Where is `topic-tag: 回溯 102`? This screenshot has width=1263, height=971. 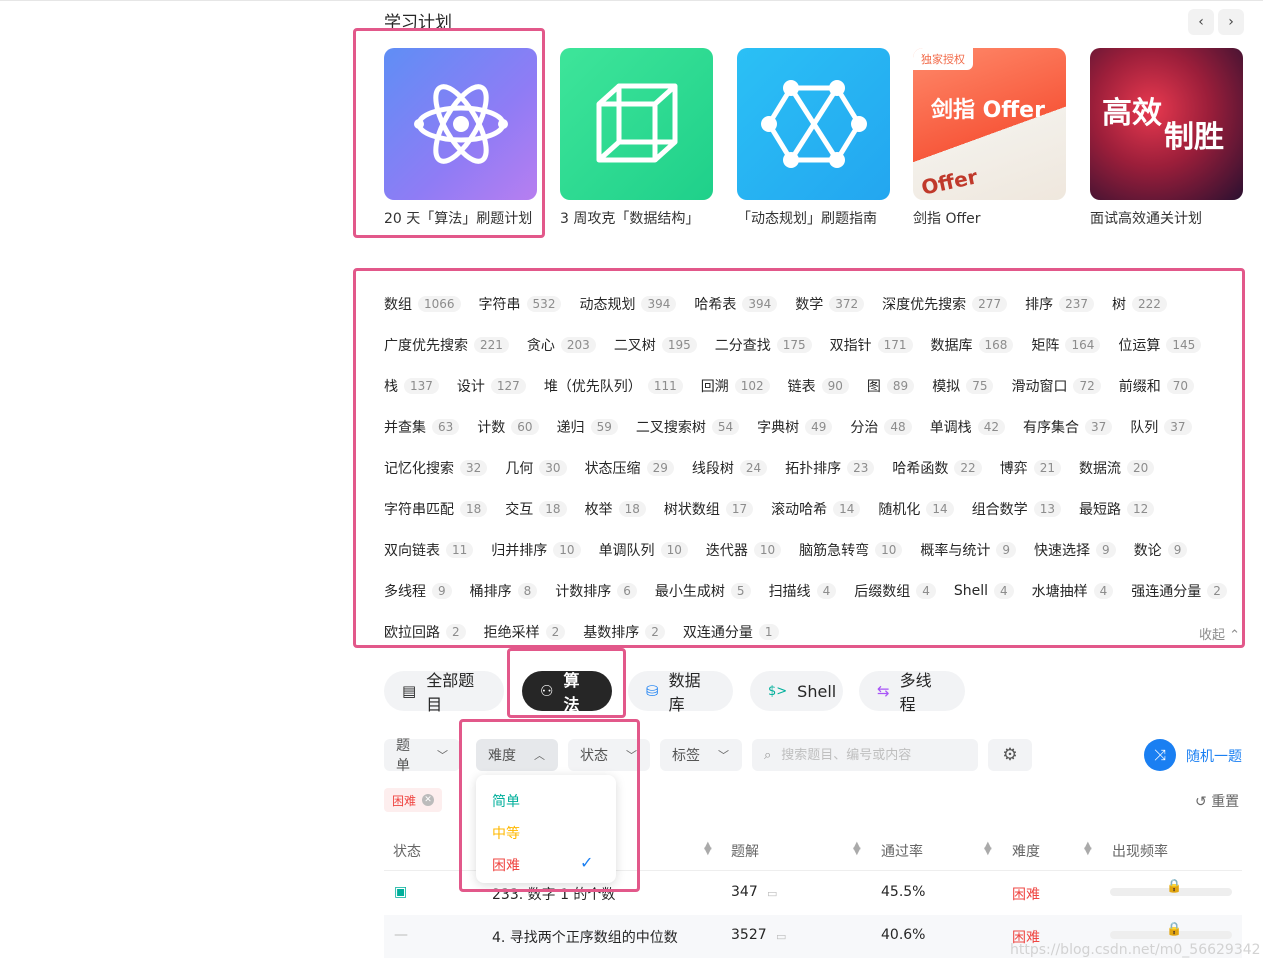
topic-tag: 回溯 102 is located at coordinates (735, 386).